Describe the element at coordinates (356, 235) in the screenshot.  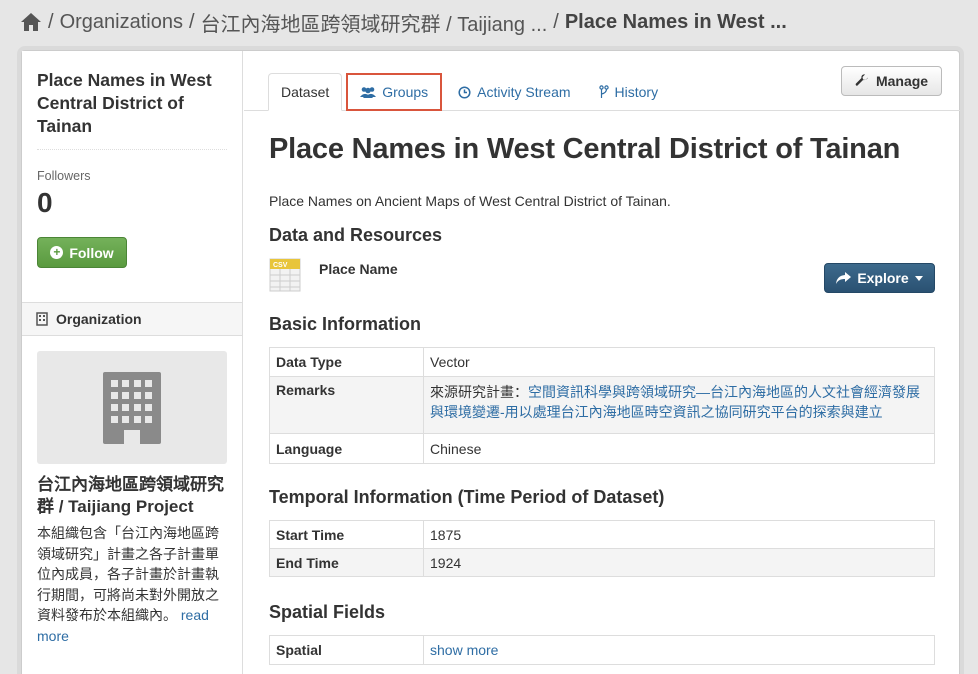
I see `resources-heading: Data and Resources` at that location.